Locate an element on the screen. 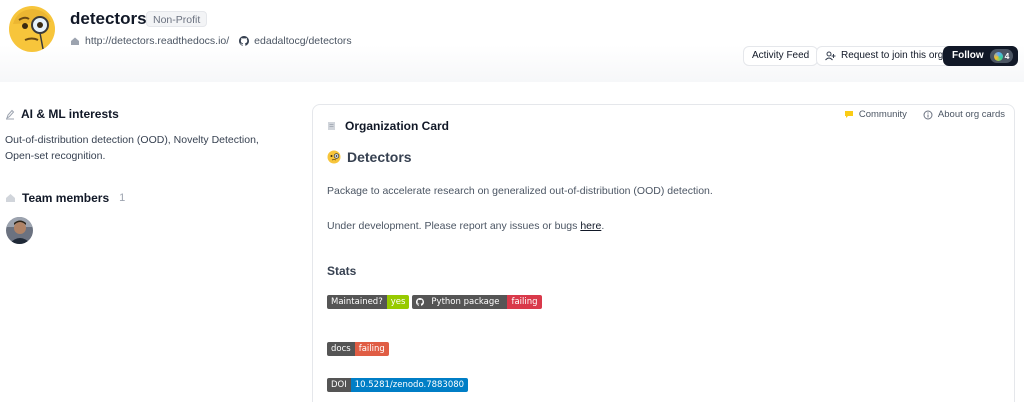 This screenshot has height=402, width=1024. badges-row-2: docs failing is located at coordinates (359, 349).